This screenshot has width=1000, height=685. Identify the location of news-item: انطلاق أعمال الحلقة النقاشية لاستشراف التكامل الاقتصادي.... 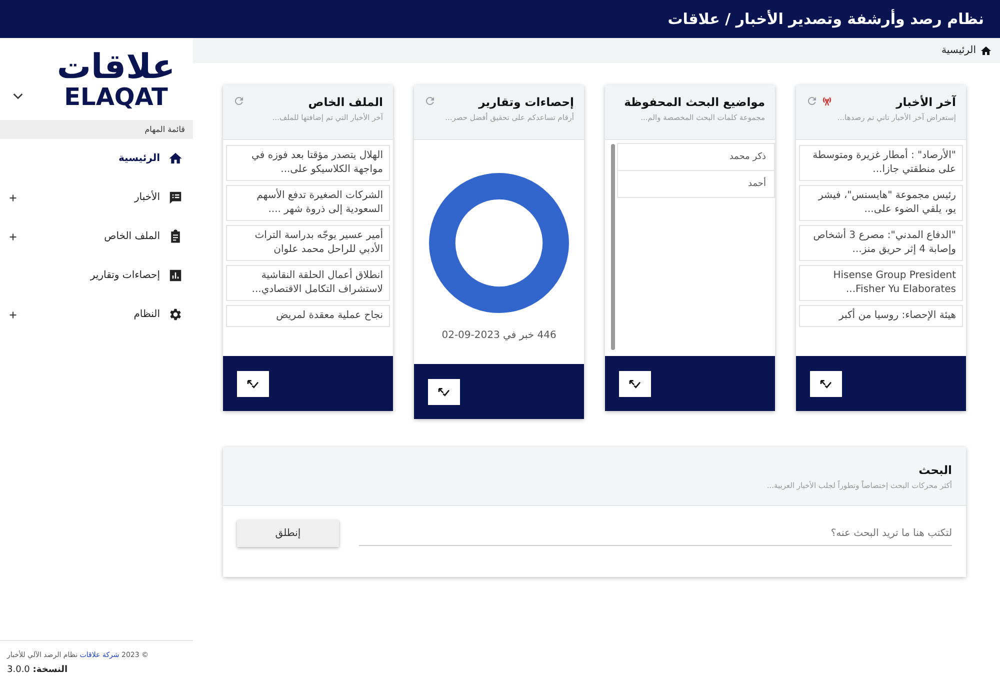
(308, 283).